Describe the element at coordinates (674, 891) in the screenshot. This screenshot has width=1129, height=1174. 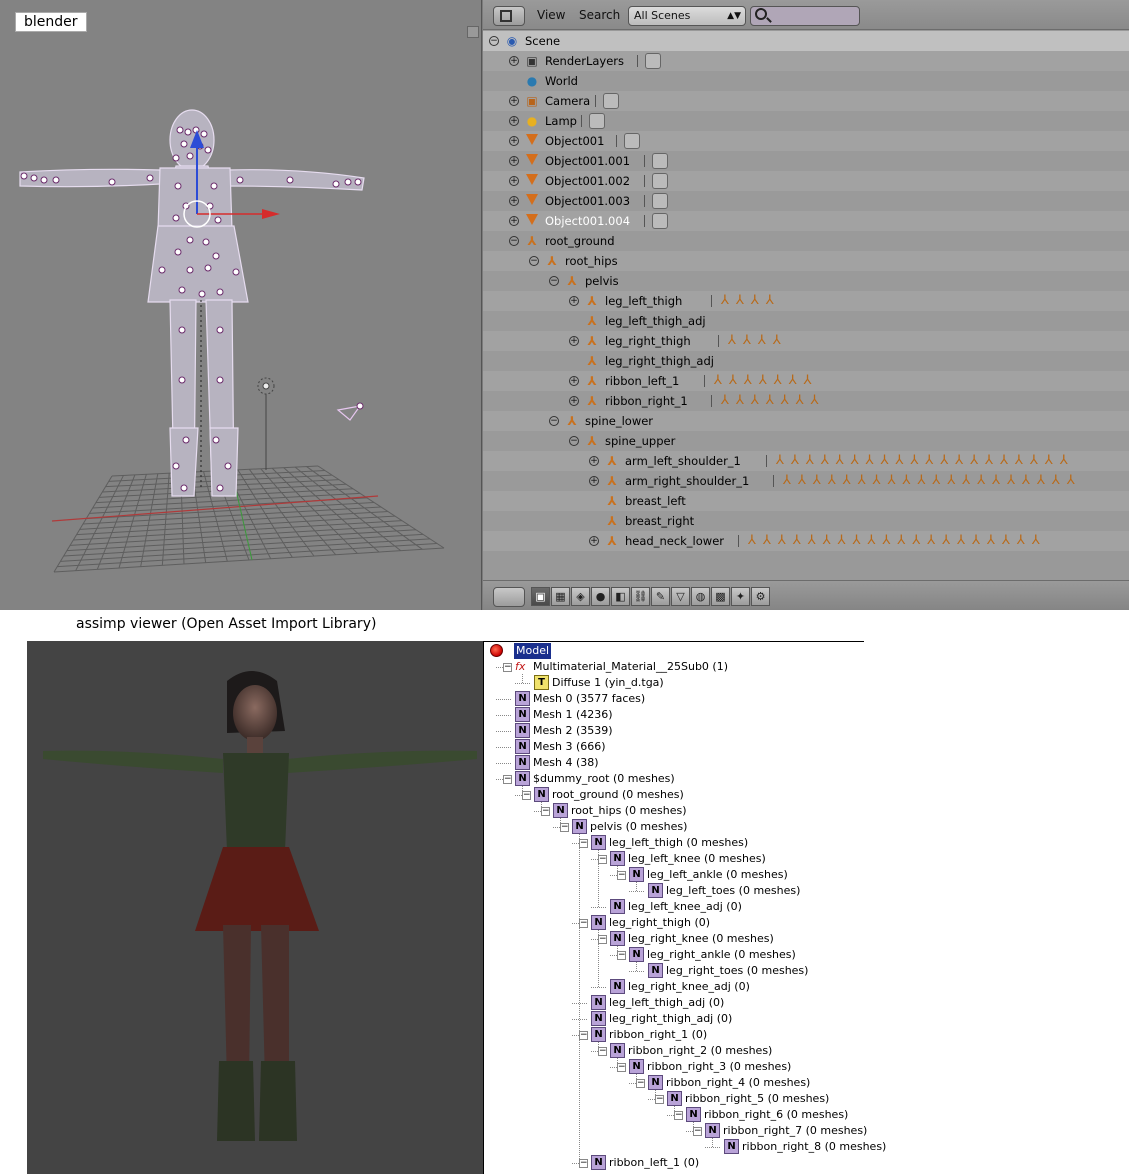
I see `tree-node: Nleg_left_toes (0 meshes)` at that location.